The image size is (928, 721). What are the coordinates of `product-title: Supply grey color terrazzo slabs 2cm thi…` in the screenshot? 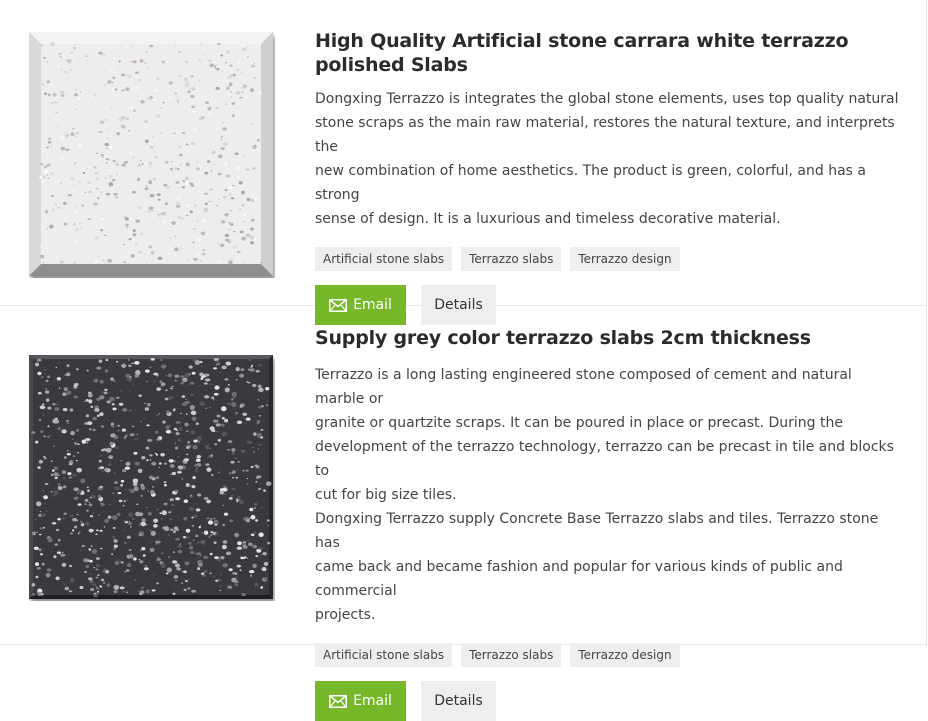 It's located at (610, 338).